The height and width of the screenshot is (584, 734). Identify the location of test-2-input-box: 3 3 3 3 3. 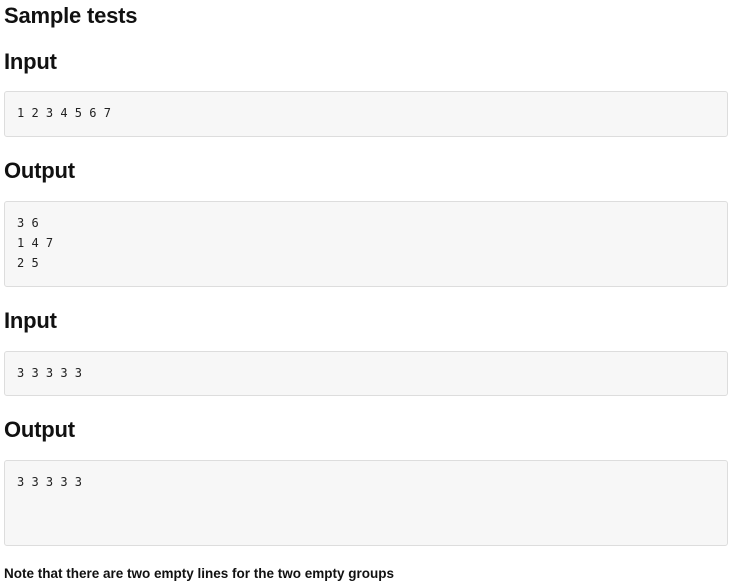
(366, 373).